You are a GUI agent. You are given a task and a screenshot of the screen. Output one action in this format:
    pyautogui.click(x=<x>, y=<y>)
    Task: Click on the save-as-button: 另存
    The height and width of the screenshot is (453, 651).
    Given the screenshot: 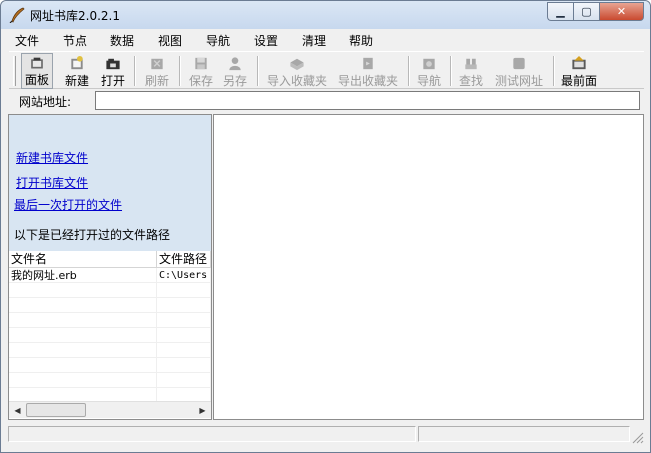 What is the action you would take?
    pyautogui.click(x=235, y=71)
    